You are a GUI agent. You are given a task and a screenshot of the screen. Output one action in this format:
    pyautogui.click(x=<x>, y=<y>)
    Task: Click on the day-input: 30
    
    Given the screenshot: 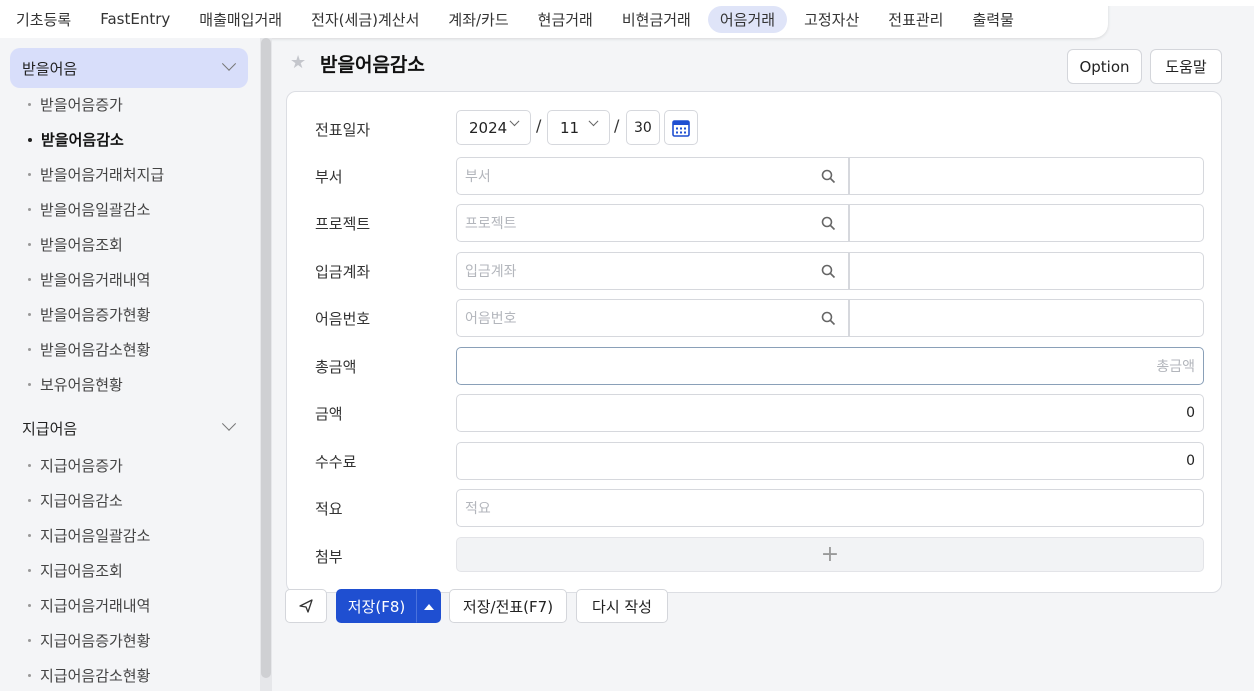 What is the action you would take?
    pyautogui.click(x=643, y=127)
    